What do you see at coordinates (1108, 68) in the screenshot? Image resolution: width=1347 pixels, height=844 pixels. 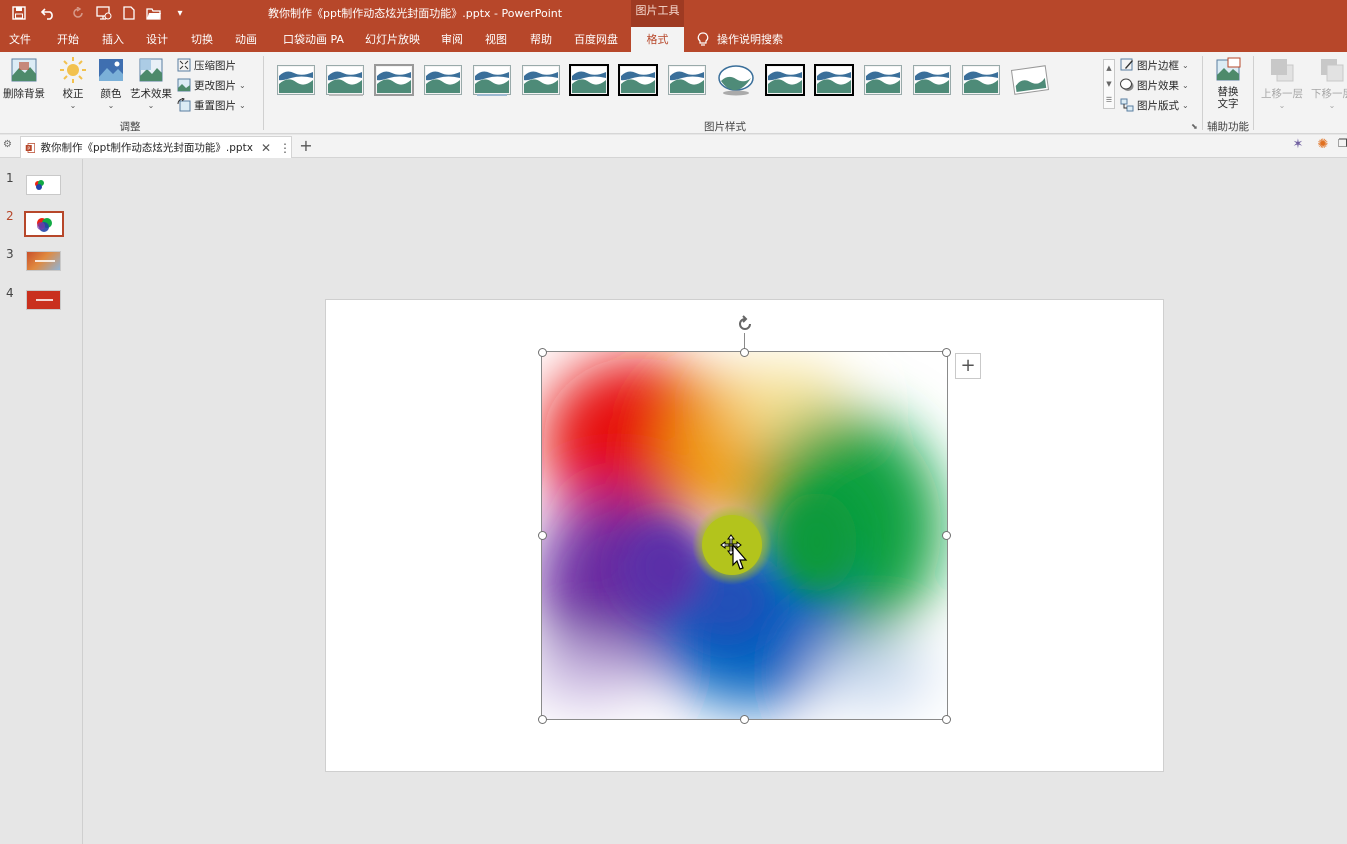 I see `gallery-up-icon: ▲` at bounding box center [1108, 68].